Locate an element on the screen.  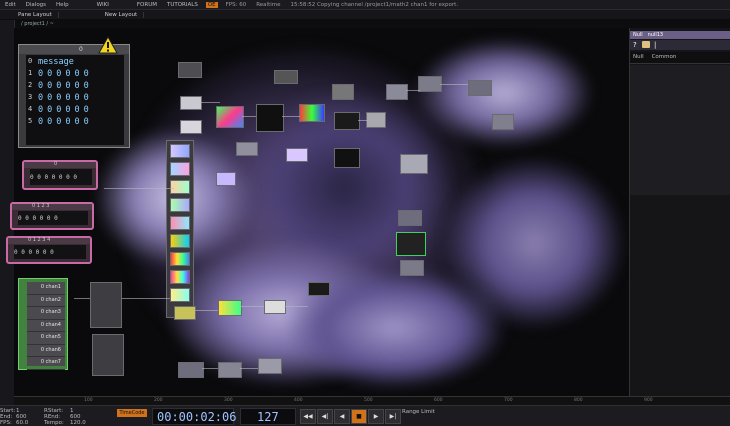
top-op-h is located at coordinates (343, 92).